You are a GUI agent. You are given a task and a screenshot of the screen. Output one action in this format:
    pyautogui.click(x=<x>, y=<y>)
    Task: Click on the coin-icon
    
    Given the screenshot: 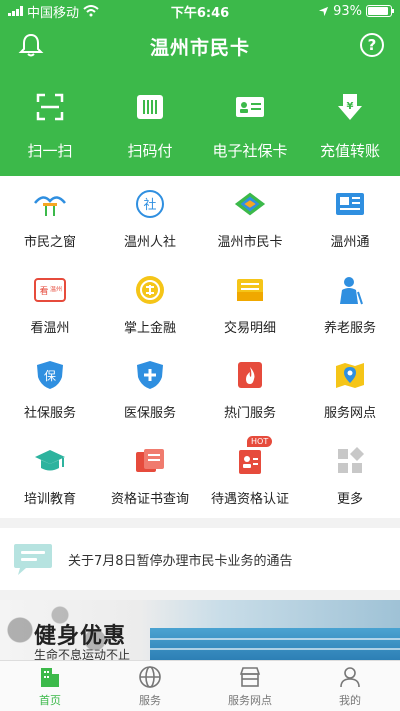 What is the action you would take?
    pyautogui.click(x=150, y=289)
    